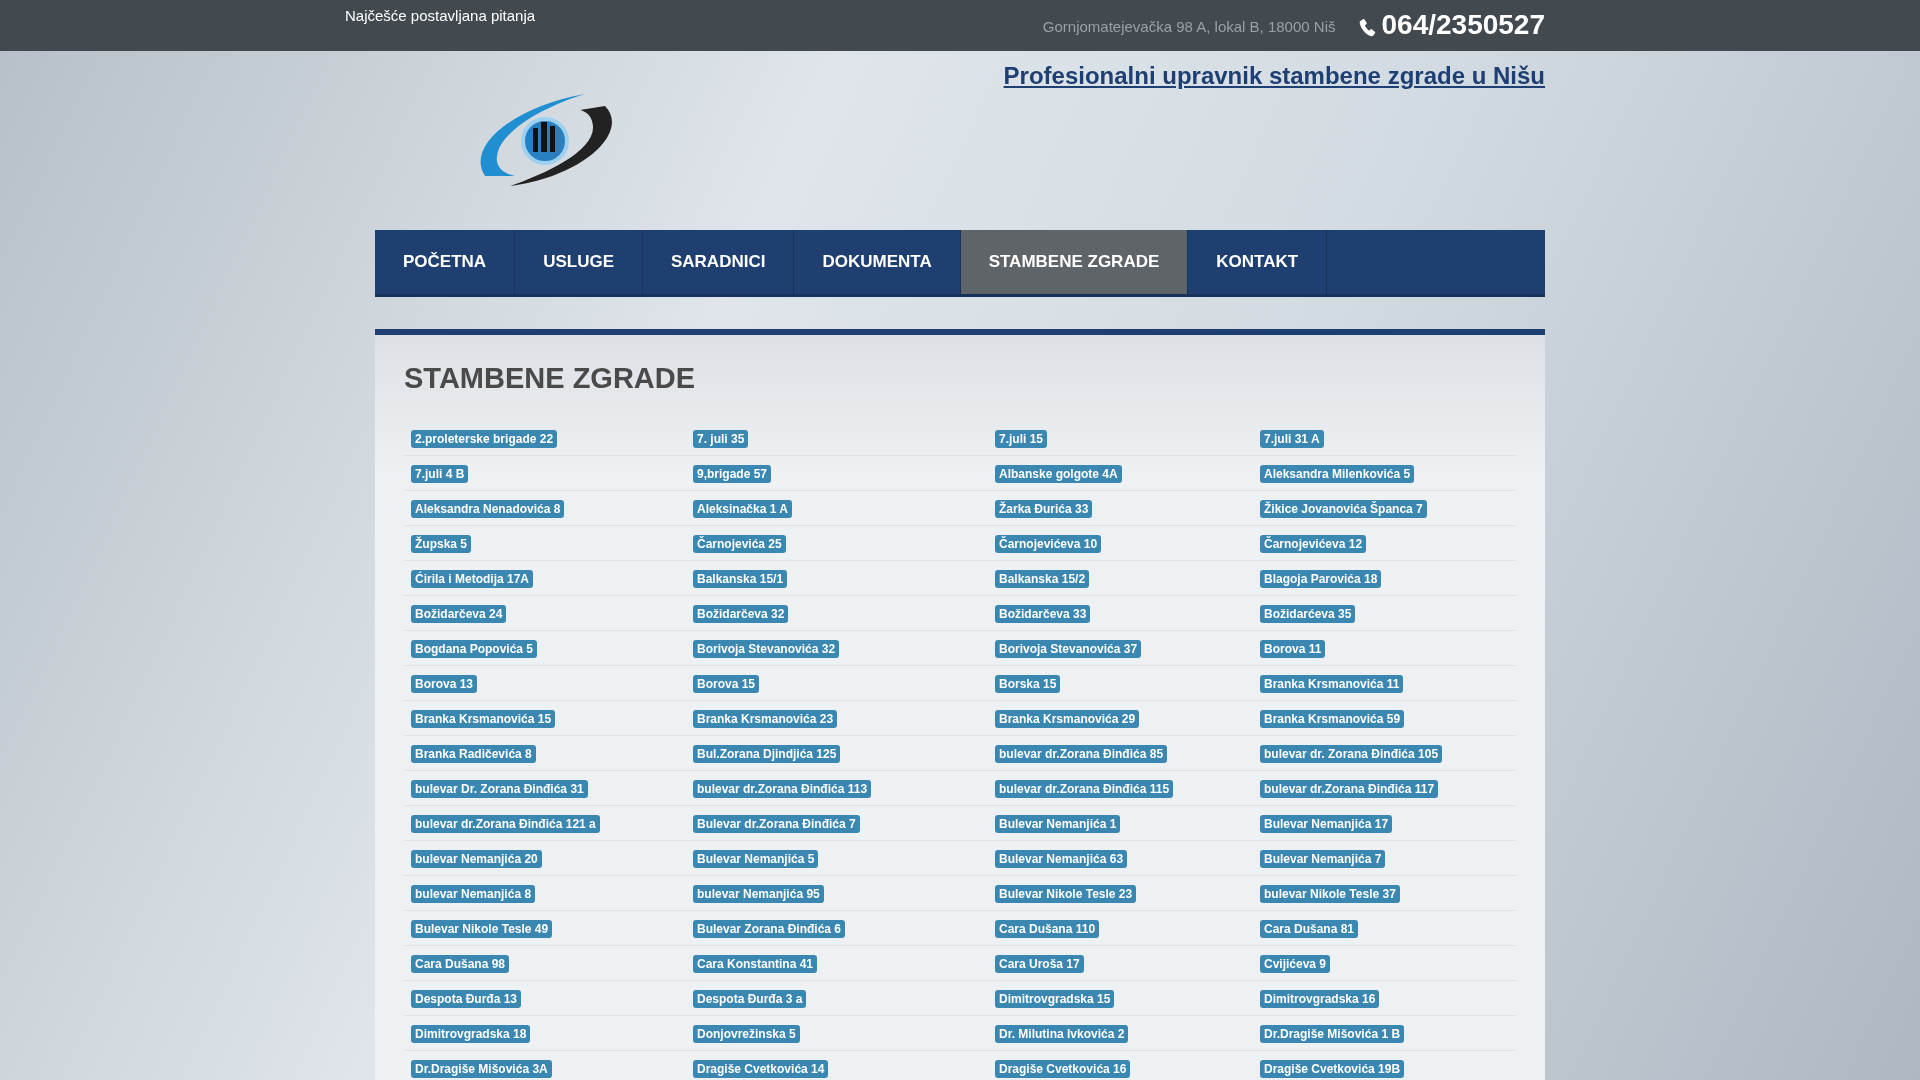 The height and width of the screenshot is (1080, 1920). Describe the element at coordinates (1084, 788) in the screenshot. I see `building-label: bulevar dr.Zorana Đinđića 115` at that location.